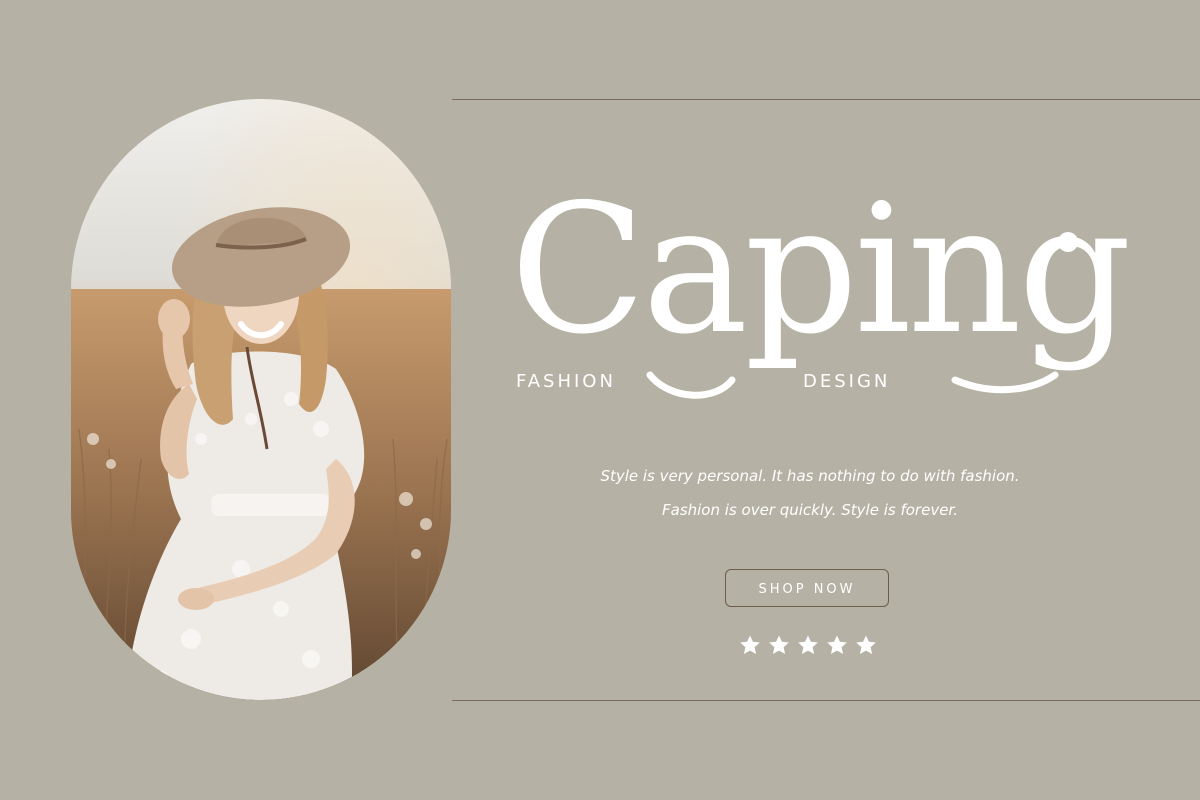  What do you see at coordinates (566, 381) in the screenshot?
I see `brand-subtitle-left: FASHION` at bounding box center [566, 381].